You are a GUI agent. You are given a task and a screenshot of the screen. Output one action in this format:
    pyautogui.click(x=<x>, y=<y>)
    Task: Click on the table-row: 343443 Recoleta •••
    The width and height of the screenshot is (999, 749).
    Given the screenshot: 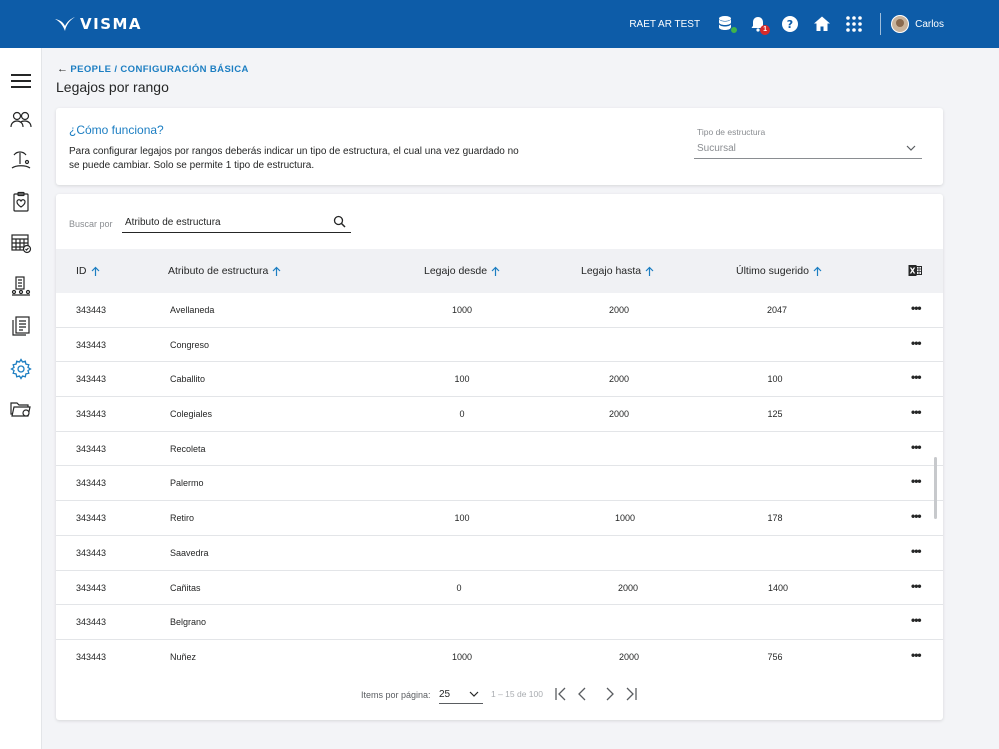 What is the action you would take?
    pyautogui.click(x=499, y=449)
    